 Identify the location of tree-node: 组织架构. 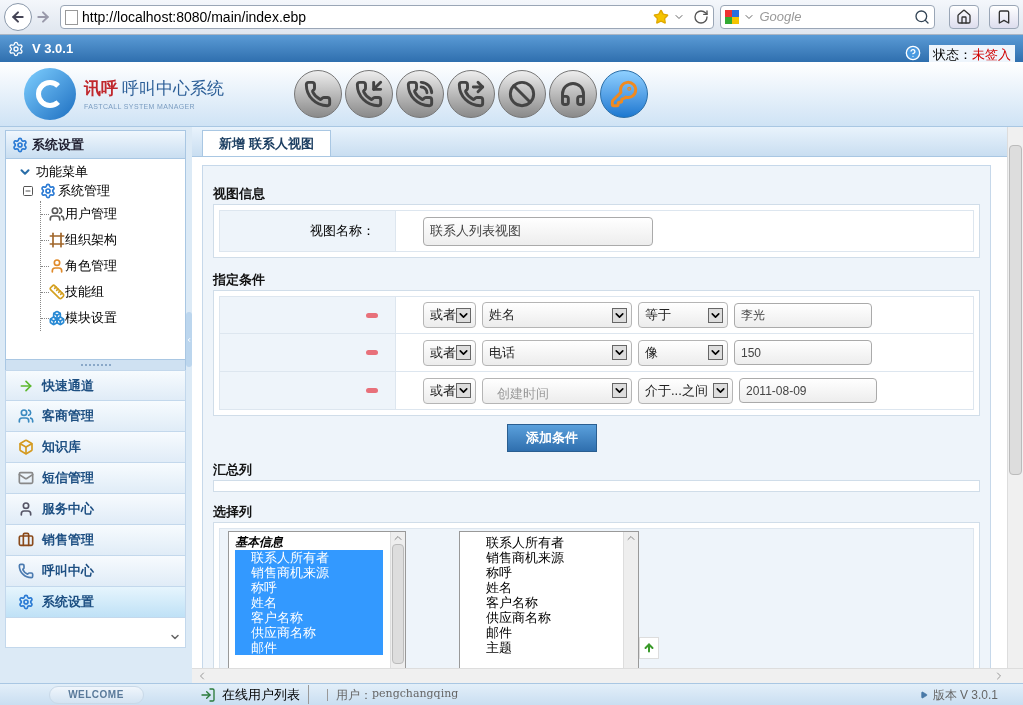
(83, 240).